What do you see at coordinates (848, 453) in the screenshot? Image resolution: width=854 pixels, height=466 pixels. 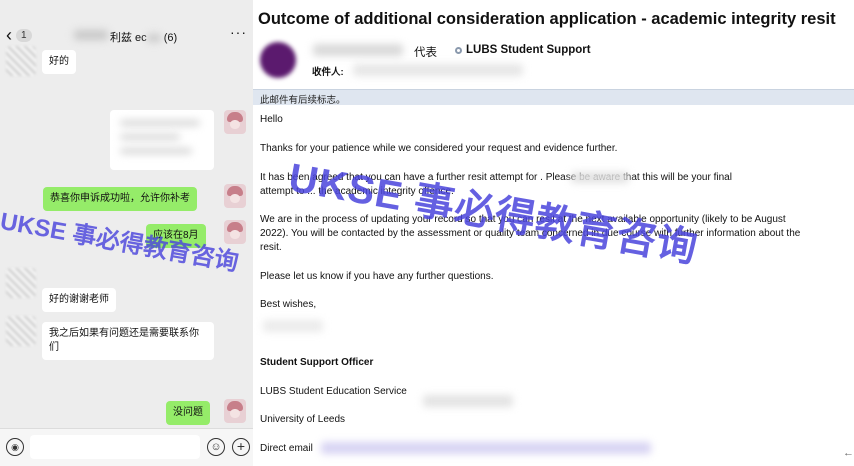 I see `arrow-left-icon: ←` at bounding box center [848, 453].